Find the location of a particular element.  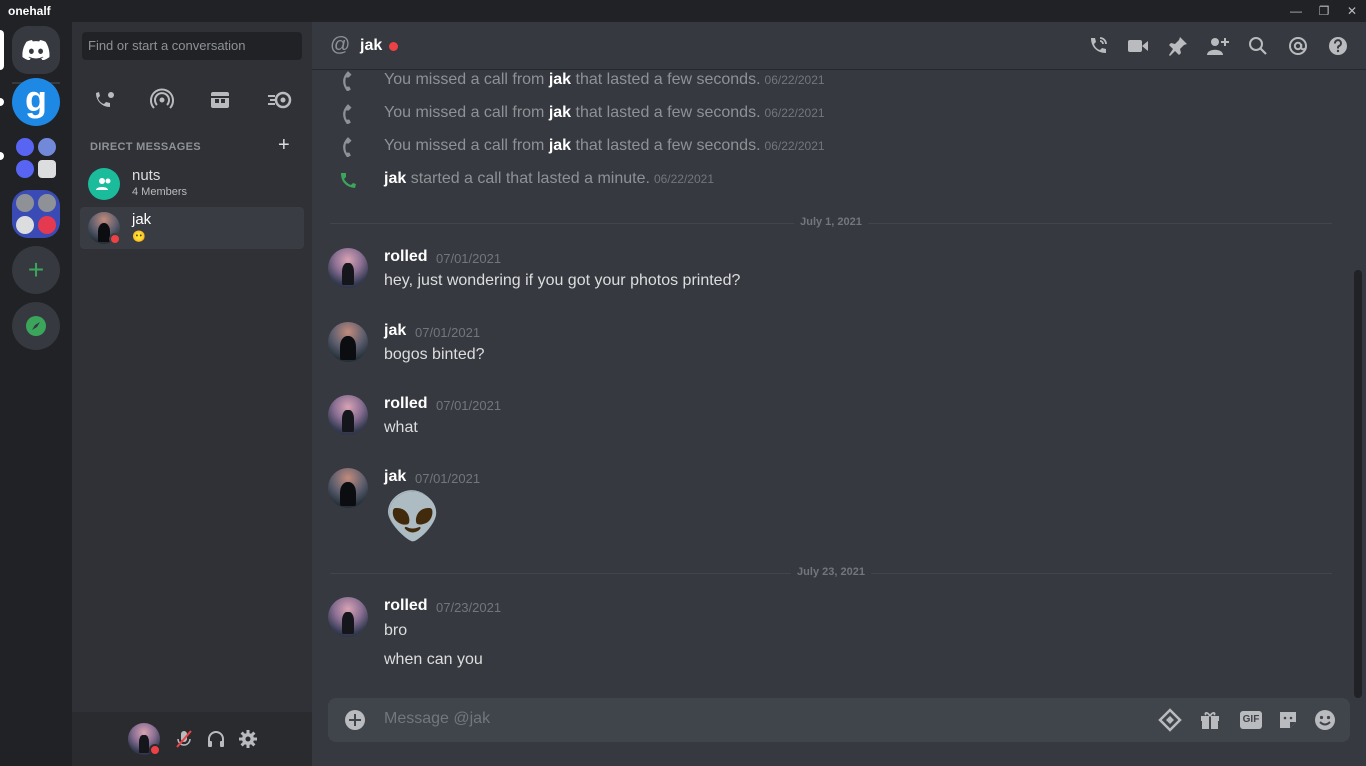

create-dm-button: + is located at coordinates (284, 145).